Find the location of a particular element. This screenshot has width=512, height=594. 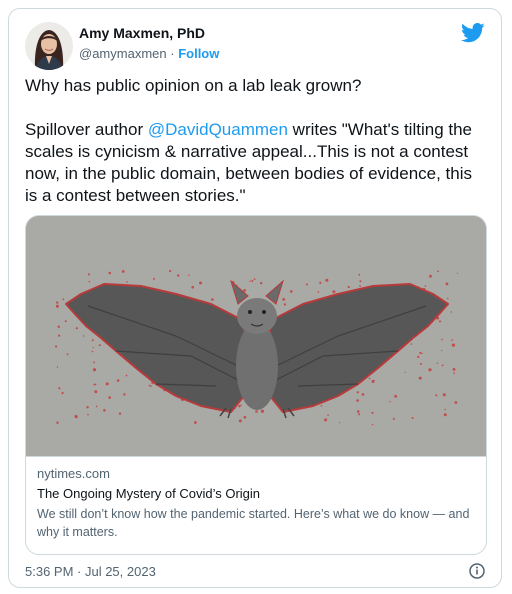

author-handle-row: @amymaxmen · Follow is located at coordinates (149, 53).